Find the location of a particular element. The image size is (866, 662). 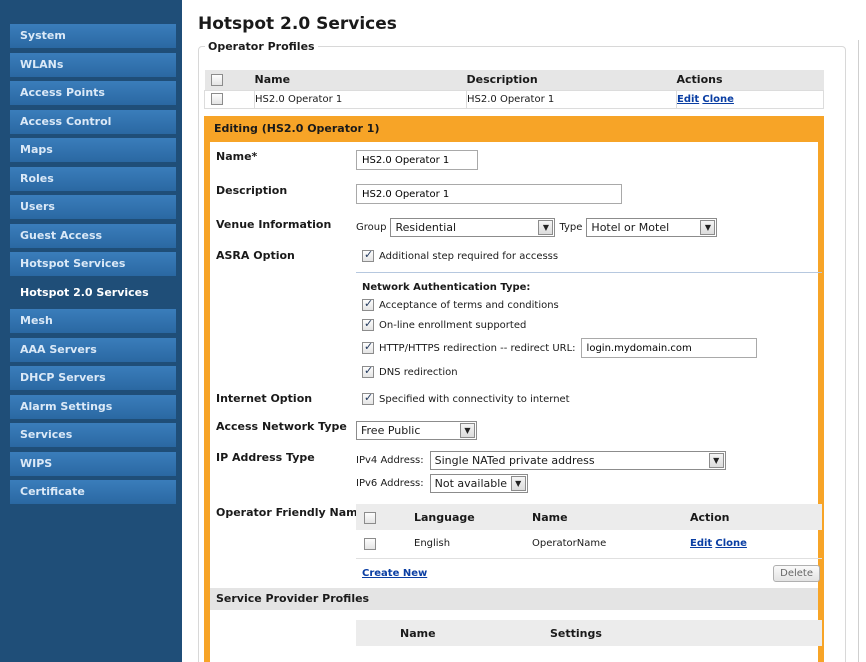

asra-option: Additional step required for accesss is located at coordinates (460, 255).